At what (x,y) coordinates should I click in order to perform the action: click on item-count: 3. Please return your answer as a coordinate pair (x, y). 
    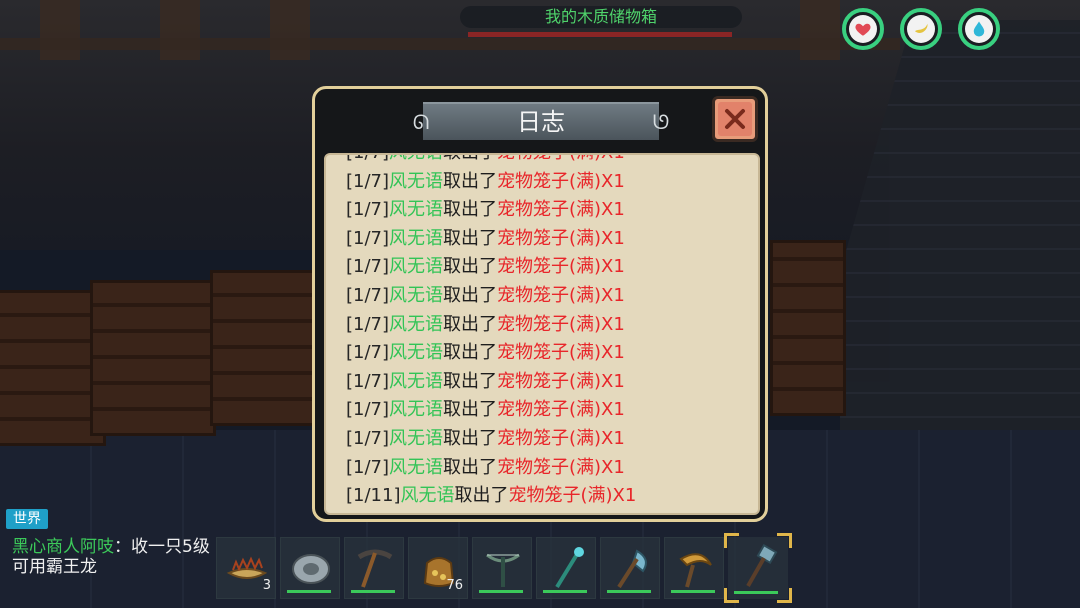
    Looking at the image, I should click on (266, 585).